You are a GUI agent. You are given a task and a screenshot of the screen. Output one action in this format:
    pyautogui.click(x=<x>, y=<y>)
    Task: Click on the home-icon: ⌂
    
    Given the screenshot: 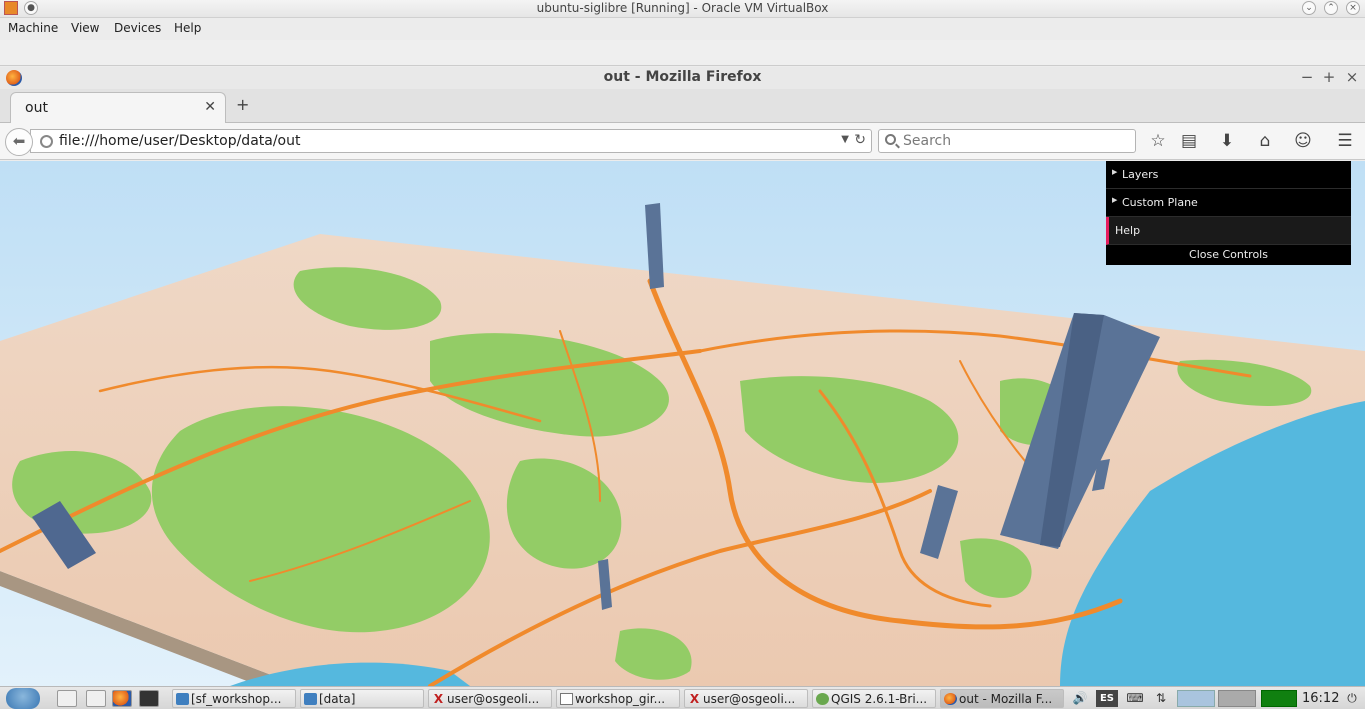 What is the action you would take?
    pyautogui.click(x=1265, y=141)
    